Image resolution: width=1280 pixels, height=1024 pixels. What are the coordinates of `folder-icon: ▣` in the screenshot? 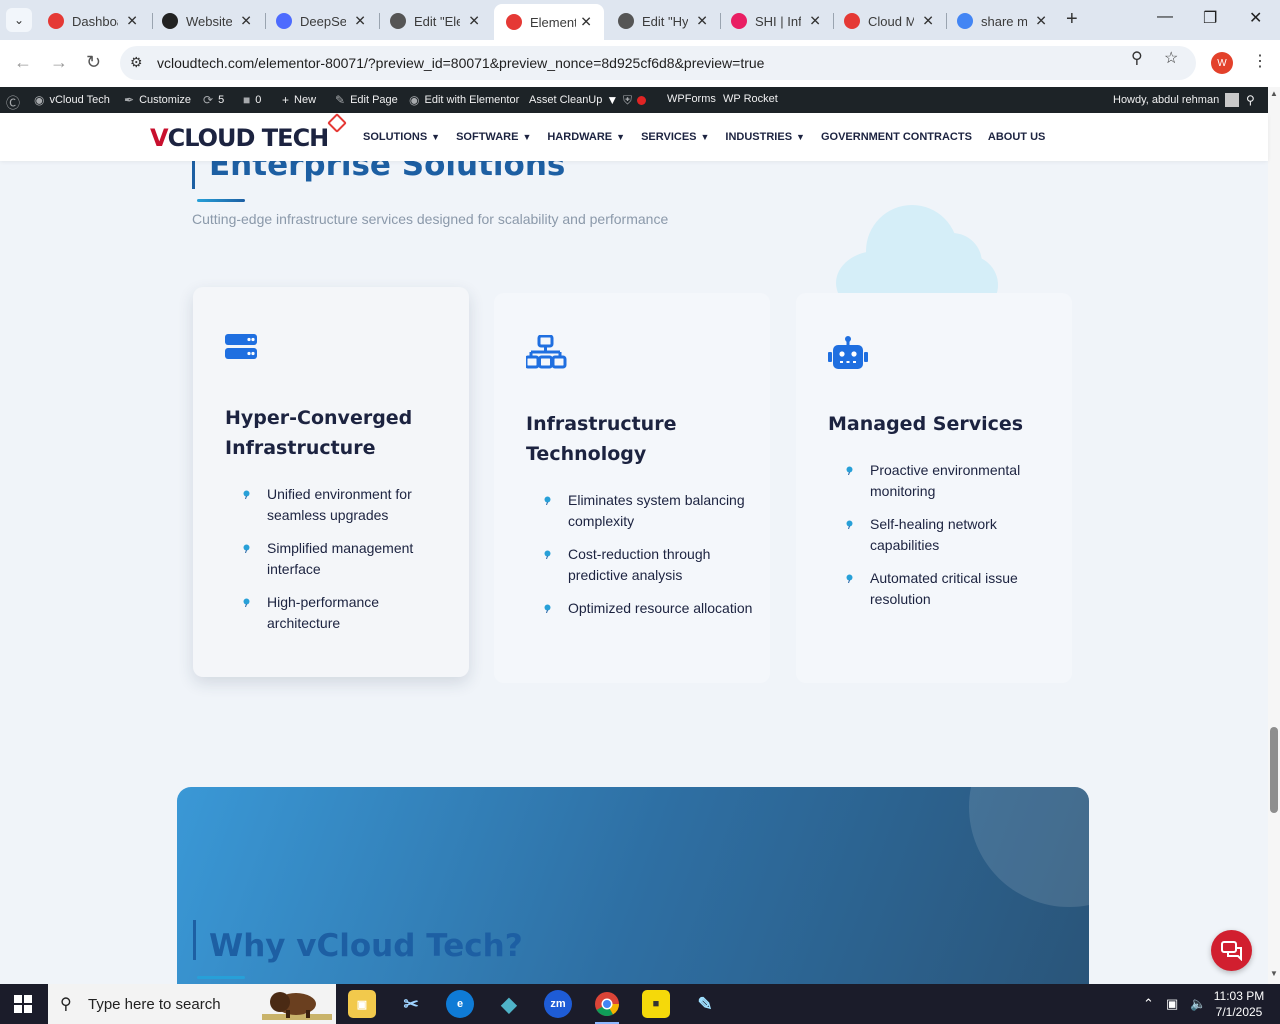 It's located at (362, 1004).